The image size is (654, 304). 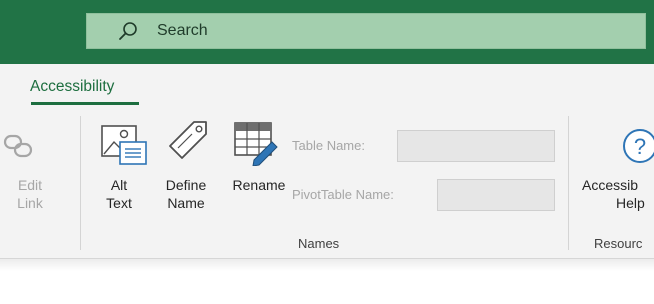 I want to click on alt-text-icon, so click(x=124, y=145).